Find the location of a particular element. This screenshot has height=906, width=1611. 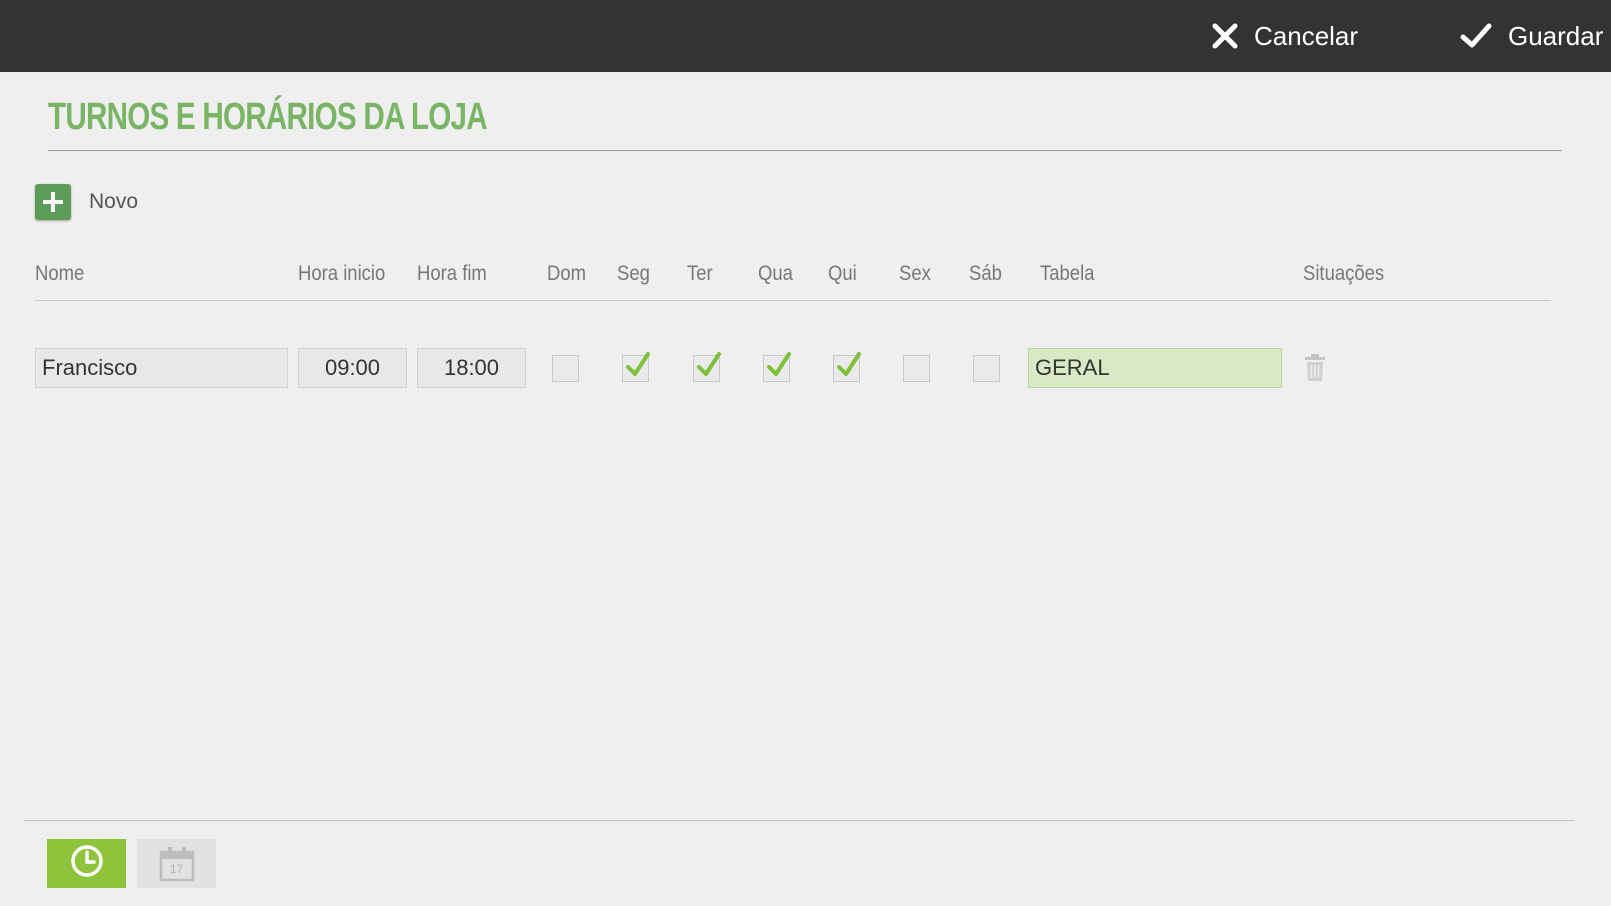

plus-icon is located at coordinates (53, 202).